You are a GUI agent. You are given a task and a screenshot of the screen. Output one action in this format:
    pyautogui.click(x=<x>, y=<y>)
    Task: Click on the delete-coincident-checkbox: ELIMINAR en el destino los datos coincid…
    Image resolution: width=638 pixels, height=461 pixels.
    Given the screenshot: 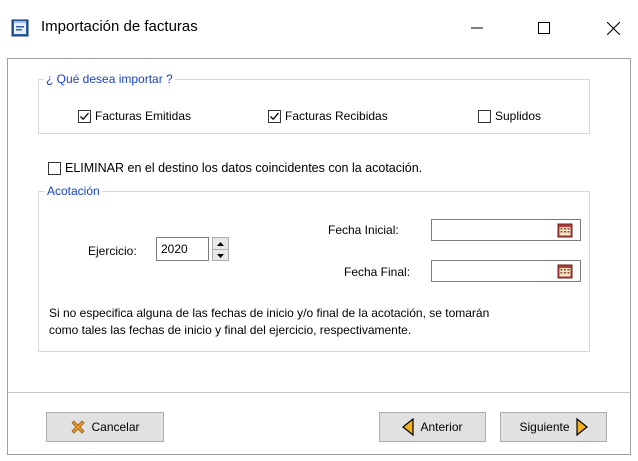 What is the action you would take?
    pyautogui.click(x=235, y=168)
    